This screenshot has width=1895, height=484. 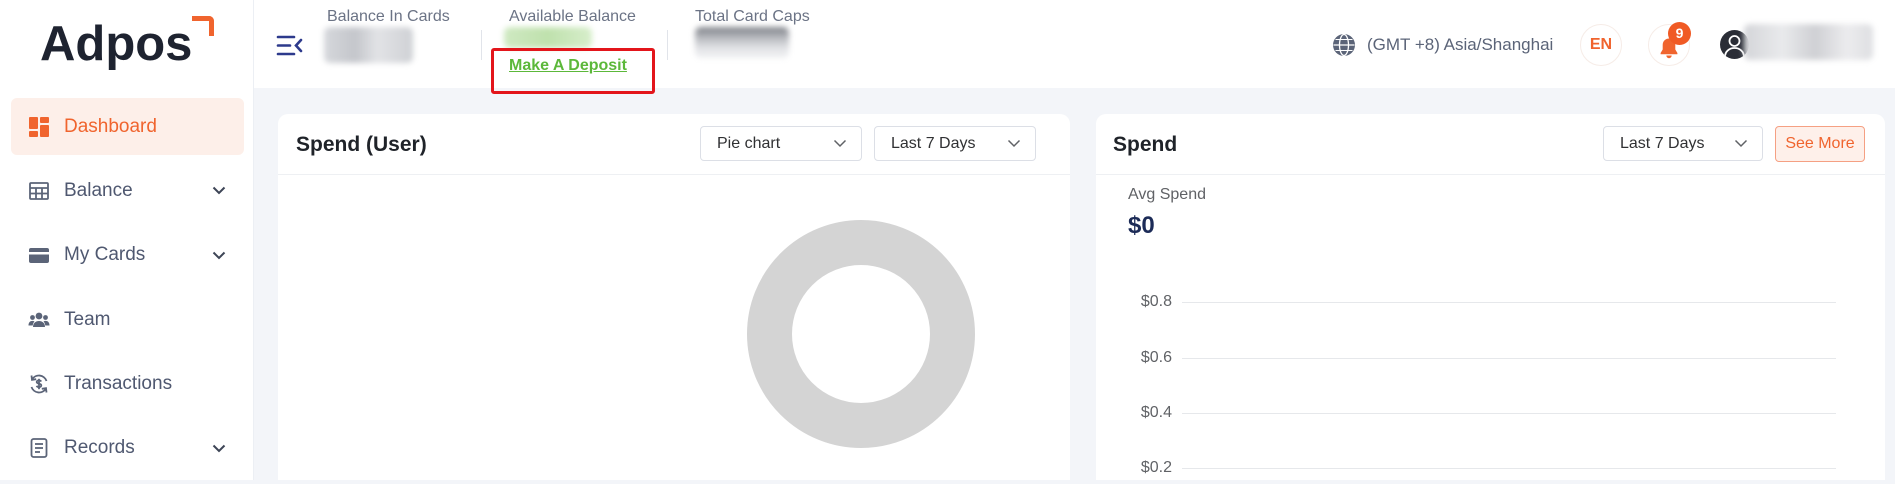 What do you see at coordinates (1141, 225) in the screenshot?
I see `avg-spend-value: $0` at bounding box center [1141, 225].